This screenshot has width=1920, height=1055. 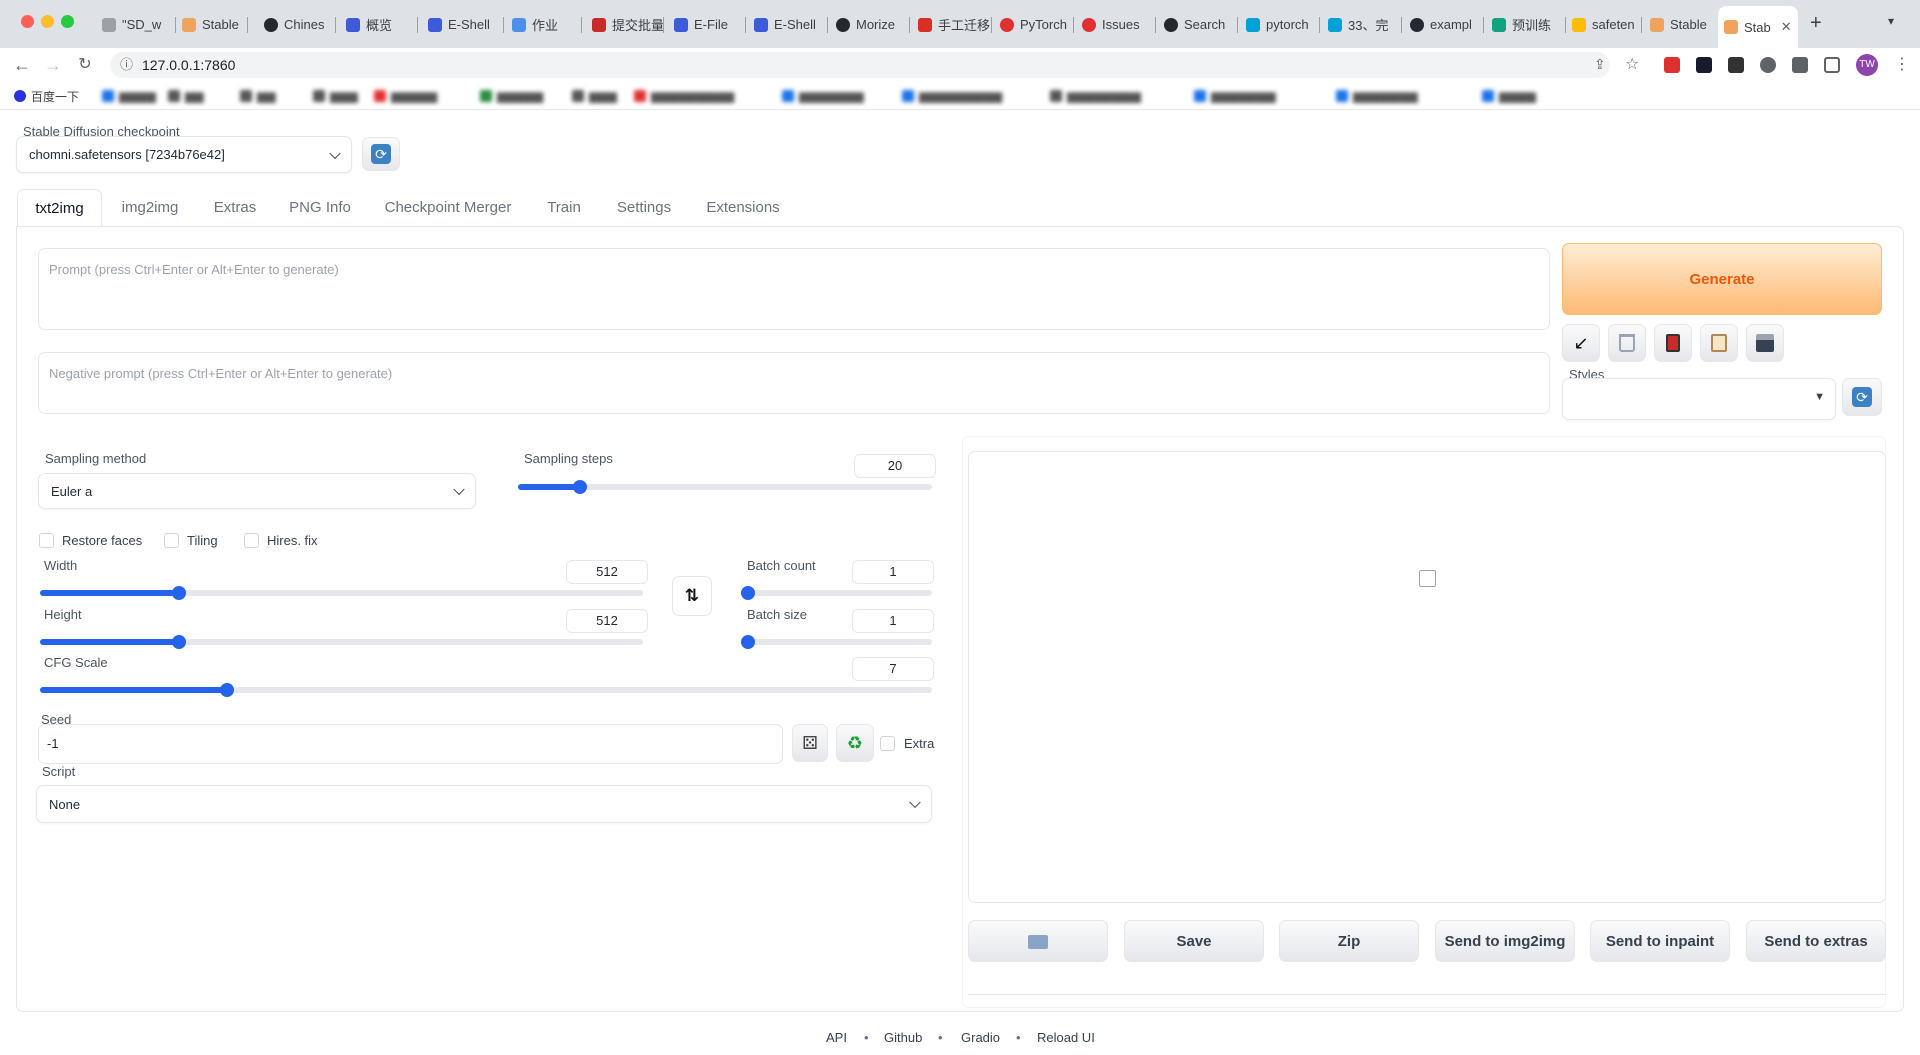 What do you see at coordinates (379, 24) in the screenshot?
I see `browser-tab: 概览` at bounding box center [379, 24].